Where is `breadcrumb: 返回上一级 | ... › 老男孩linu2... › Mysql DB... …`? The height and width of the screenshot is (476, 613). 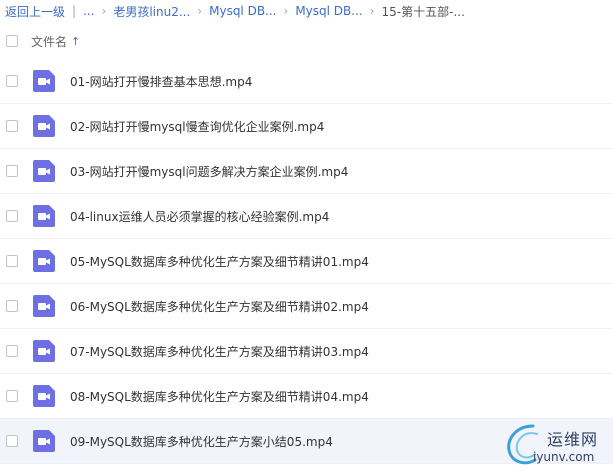
breadcrumb: 返回上一级 | ... › 老男孩linu2... › Mysql DB... … is located at coordinates (306, 11).